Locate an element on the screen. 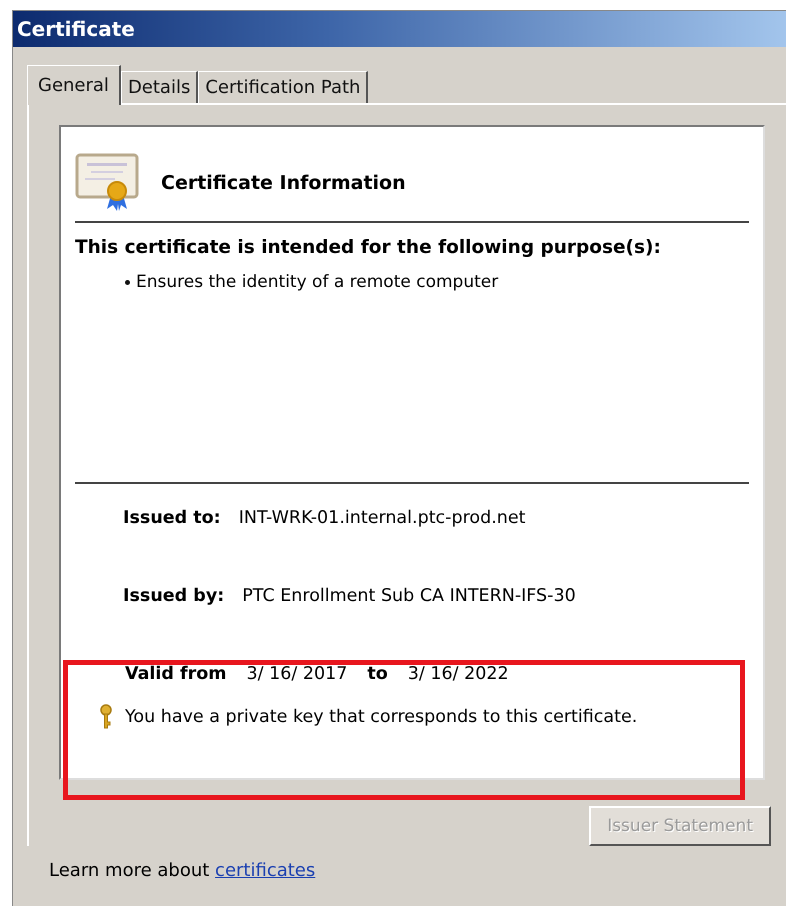 The image size is (786, 906). tab: Certification Path is located at coordinates (283, 87).